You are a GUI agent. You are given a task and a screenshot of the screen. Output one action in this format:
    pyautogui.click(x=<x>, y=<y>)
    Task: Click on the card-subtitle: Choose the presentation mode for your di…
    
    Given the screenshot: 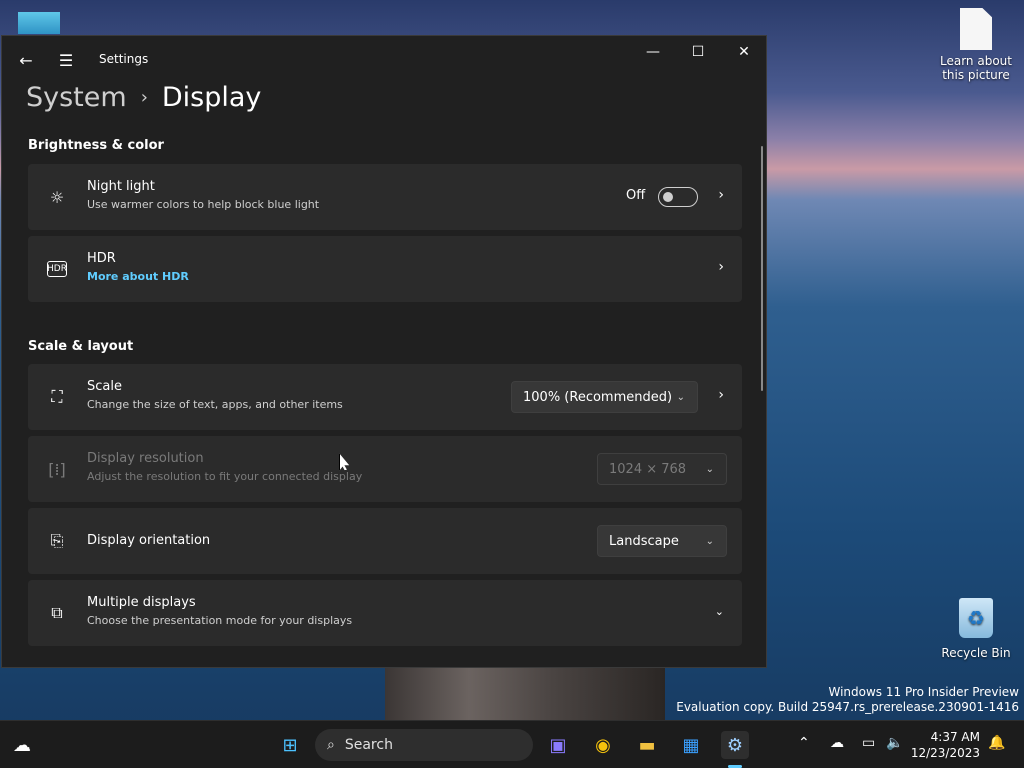 What is the action you would take?
    pyautogui.click(x=220, y=620)
    